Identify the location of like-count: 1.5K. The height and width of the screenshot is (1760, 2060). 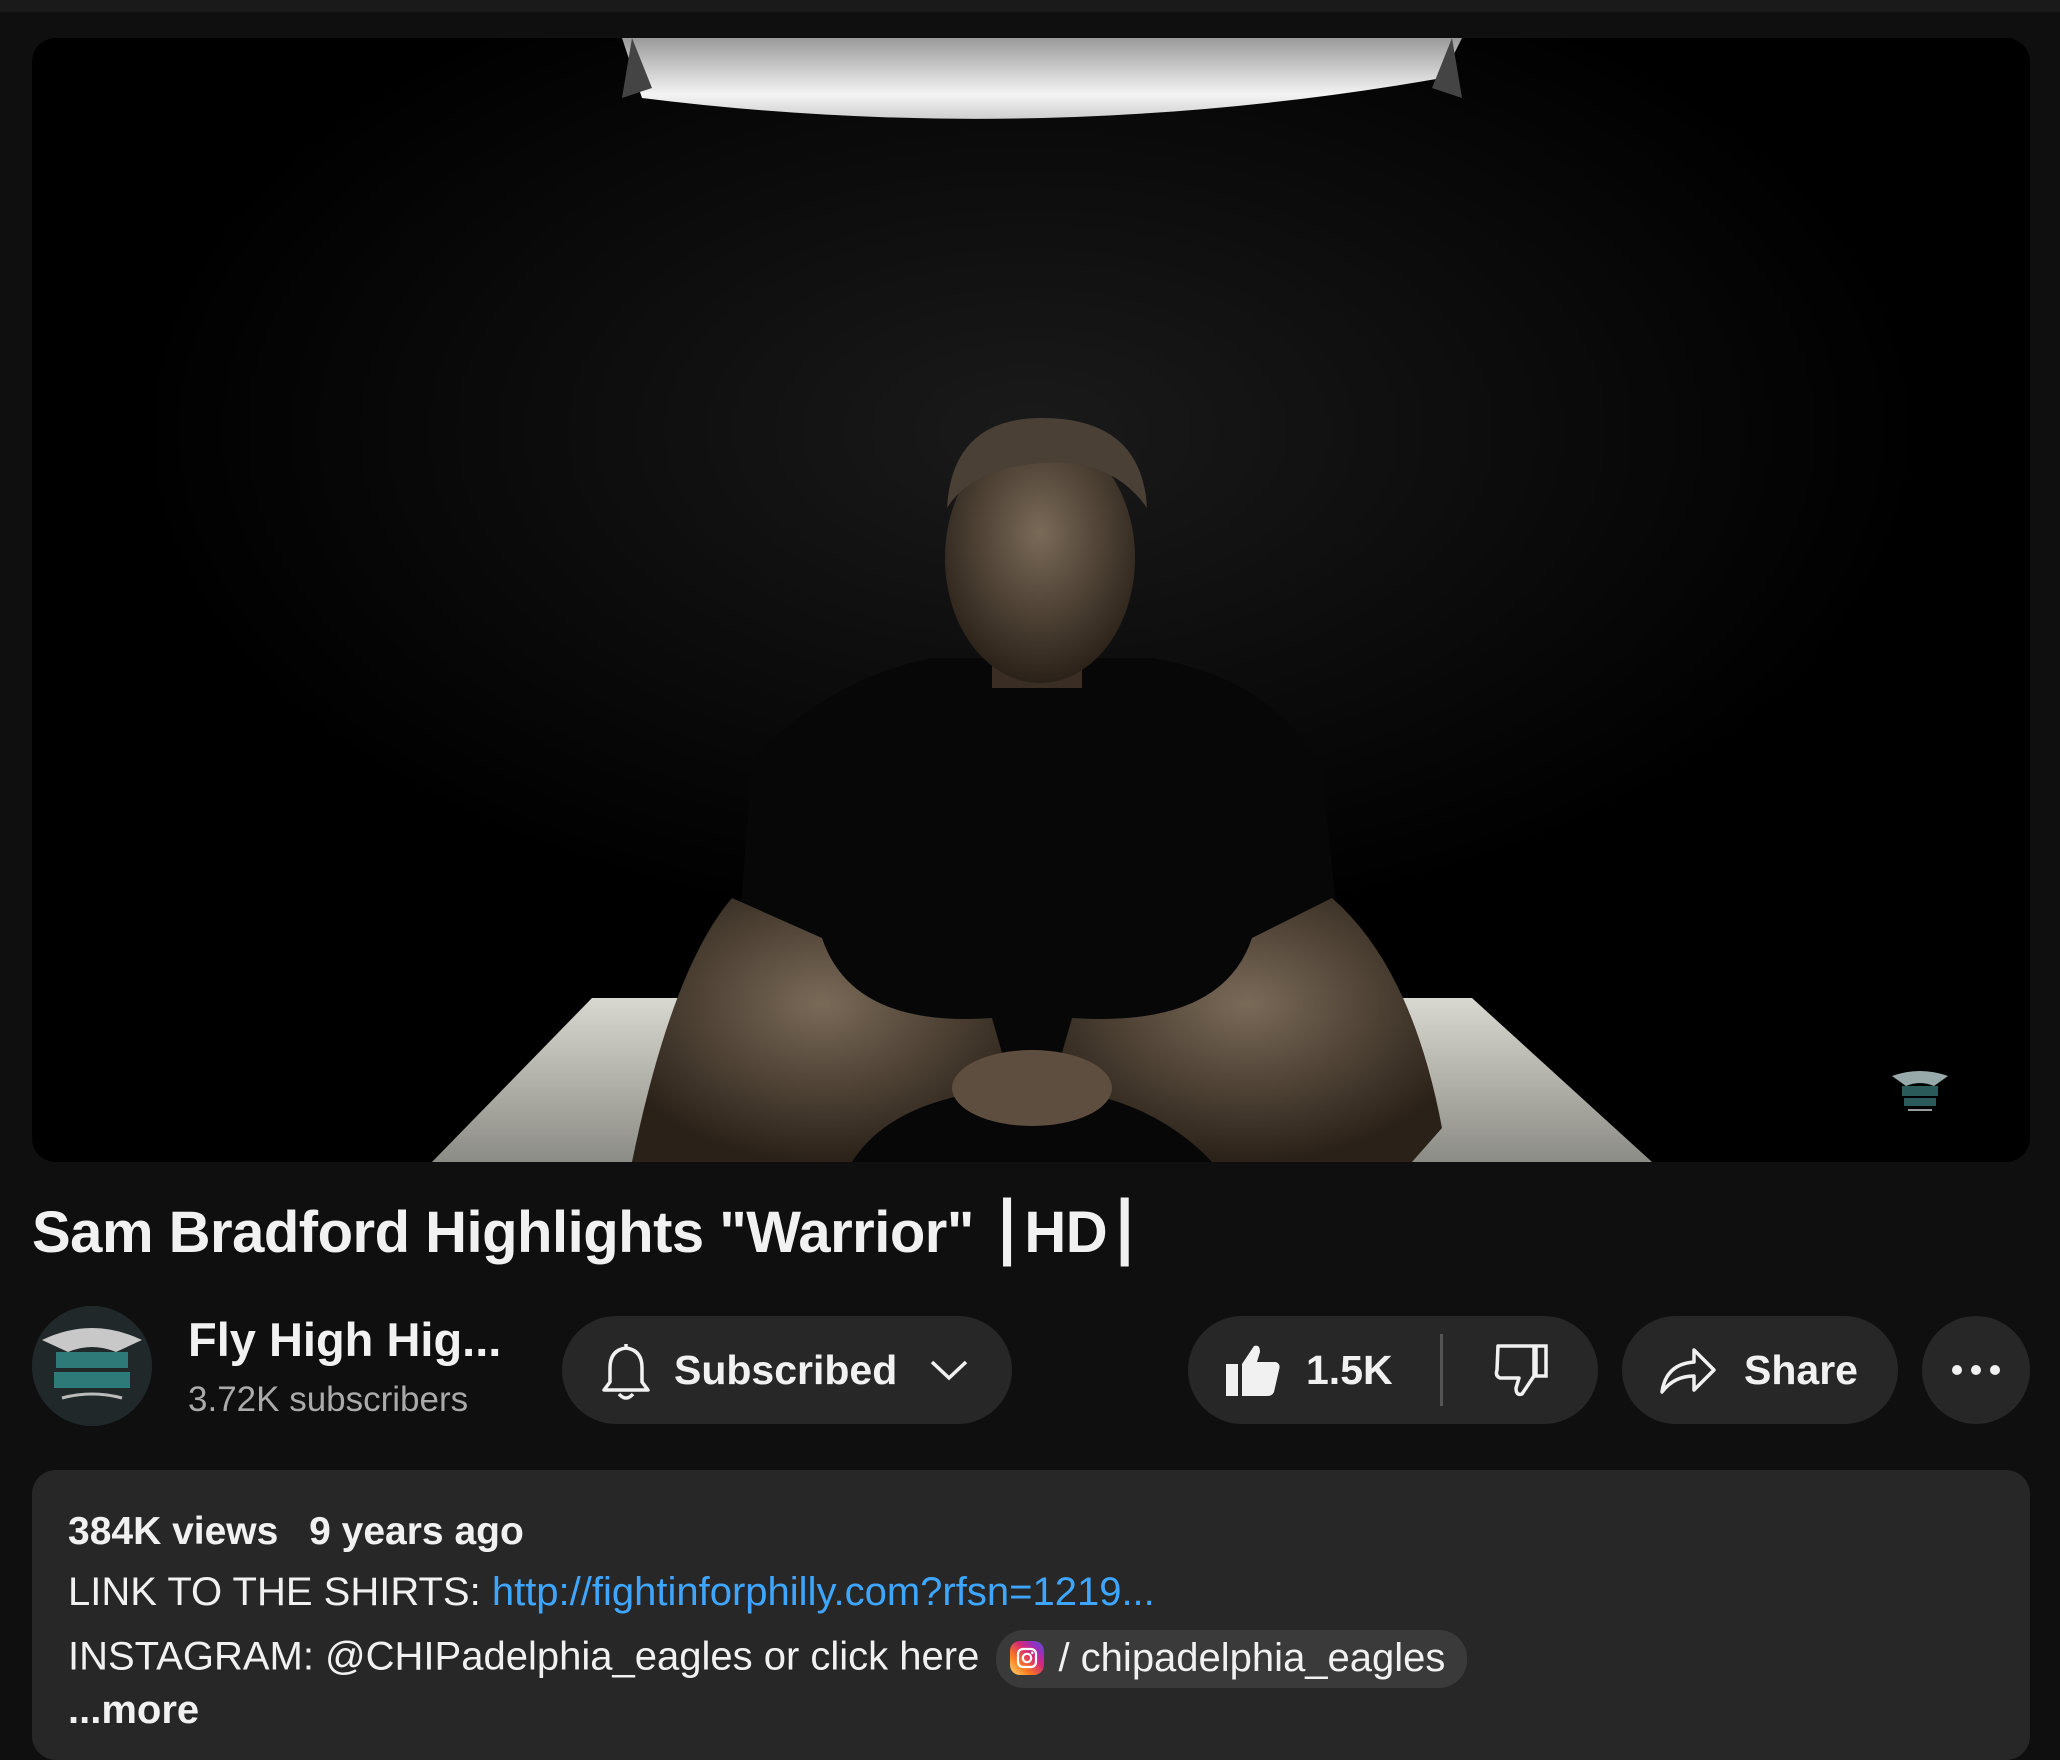
(1349, 1369).